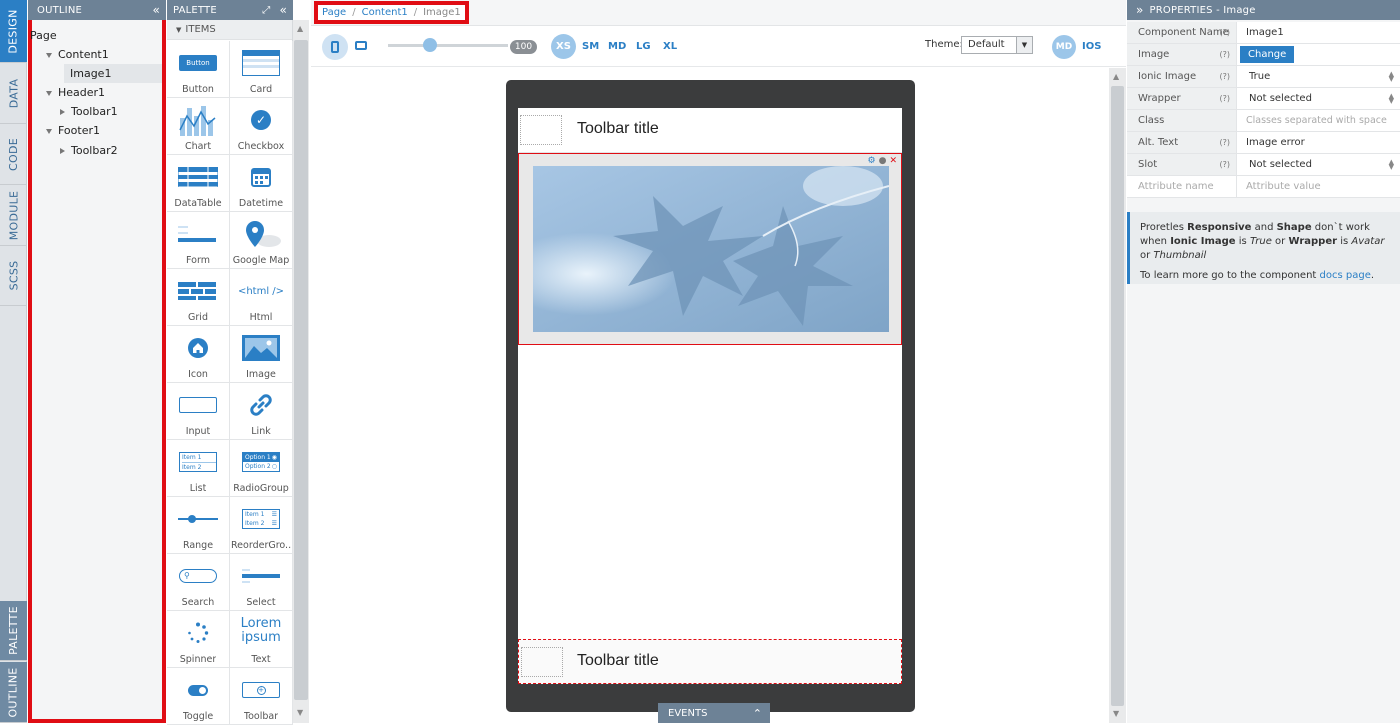 The height and width of the screenshot is (725, 1400). What do you see at coordinates (1267, 54) in the screenshot?
I see `change-image-button: Change` at bounding box center [1267, 54].